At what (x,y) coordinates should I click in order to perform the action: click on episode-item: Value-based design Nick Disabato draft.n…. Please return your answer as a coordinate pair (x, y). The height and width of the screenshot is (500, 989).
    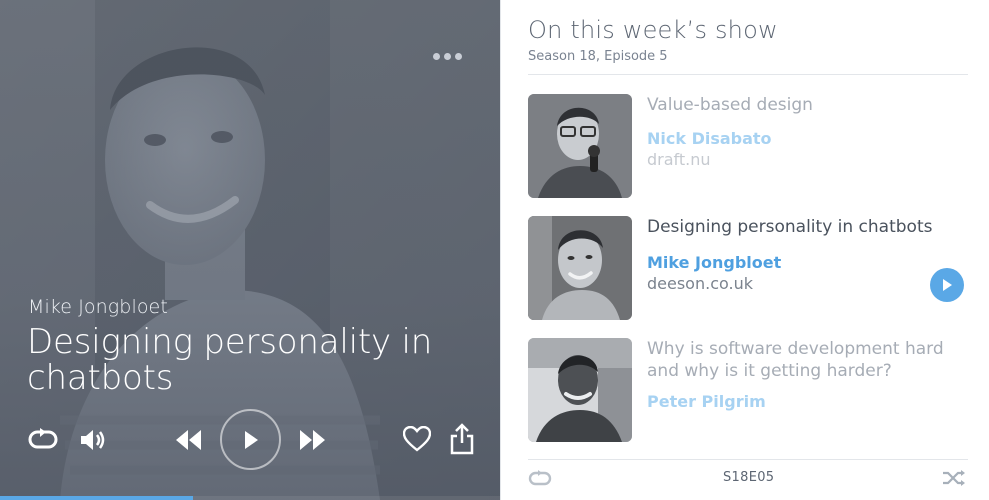
    Looking at the image, I should click on (748, 146).